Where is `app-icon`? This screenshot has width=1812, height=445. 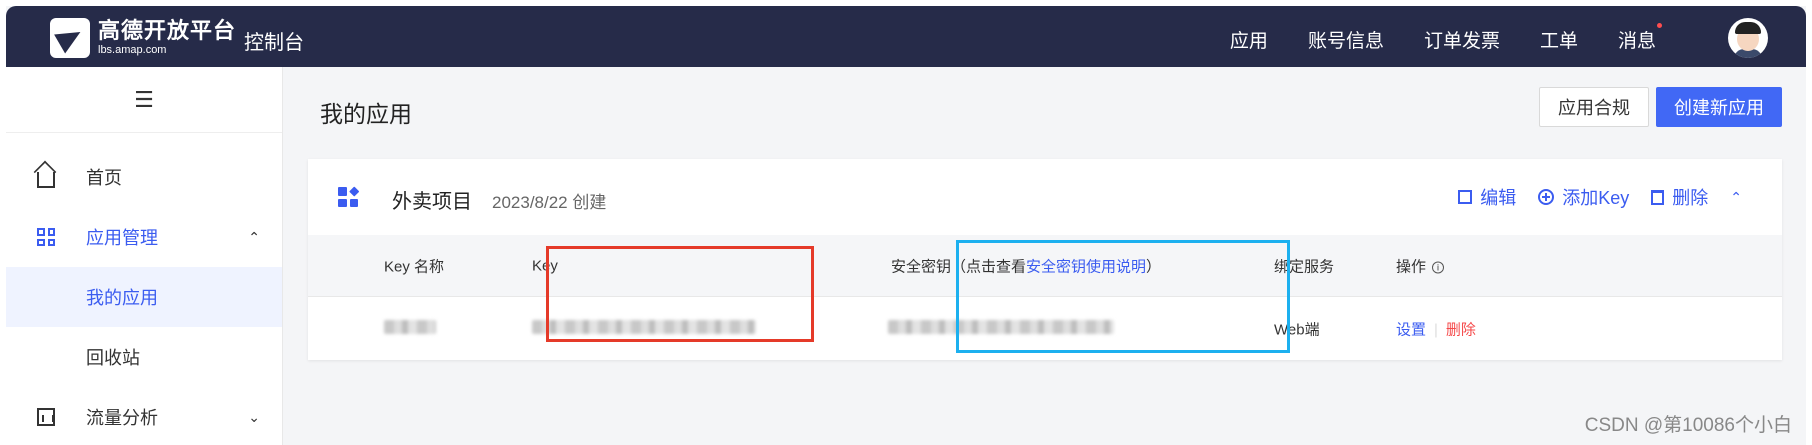
app-icon is located at coordinates (348, 196).